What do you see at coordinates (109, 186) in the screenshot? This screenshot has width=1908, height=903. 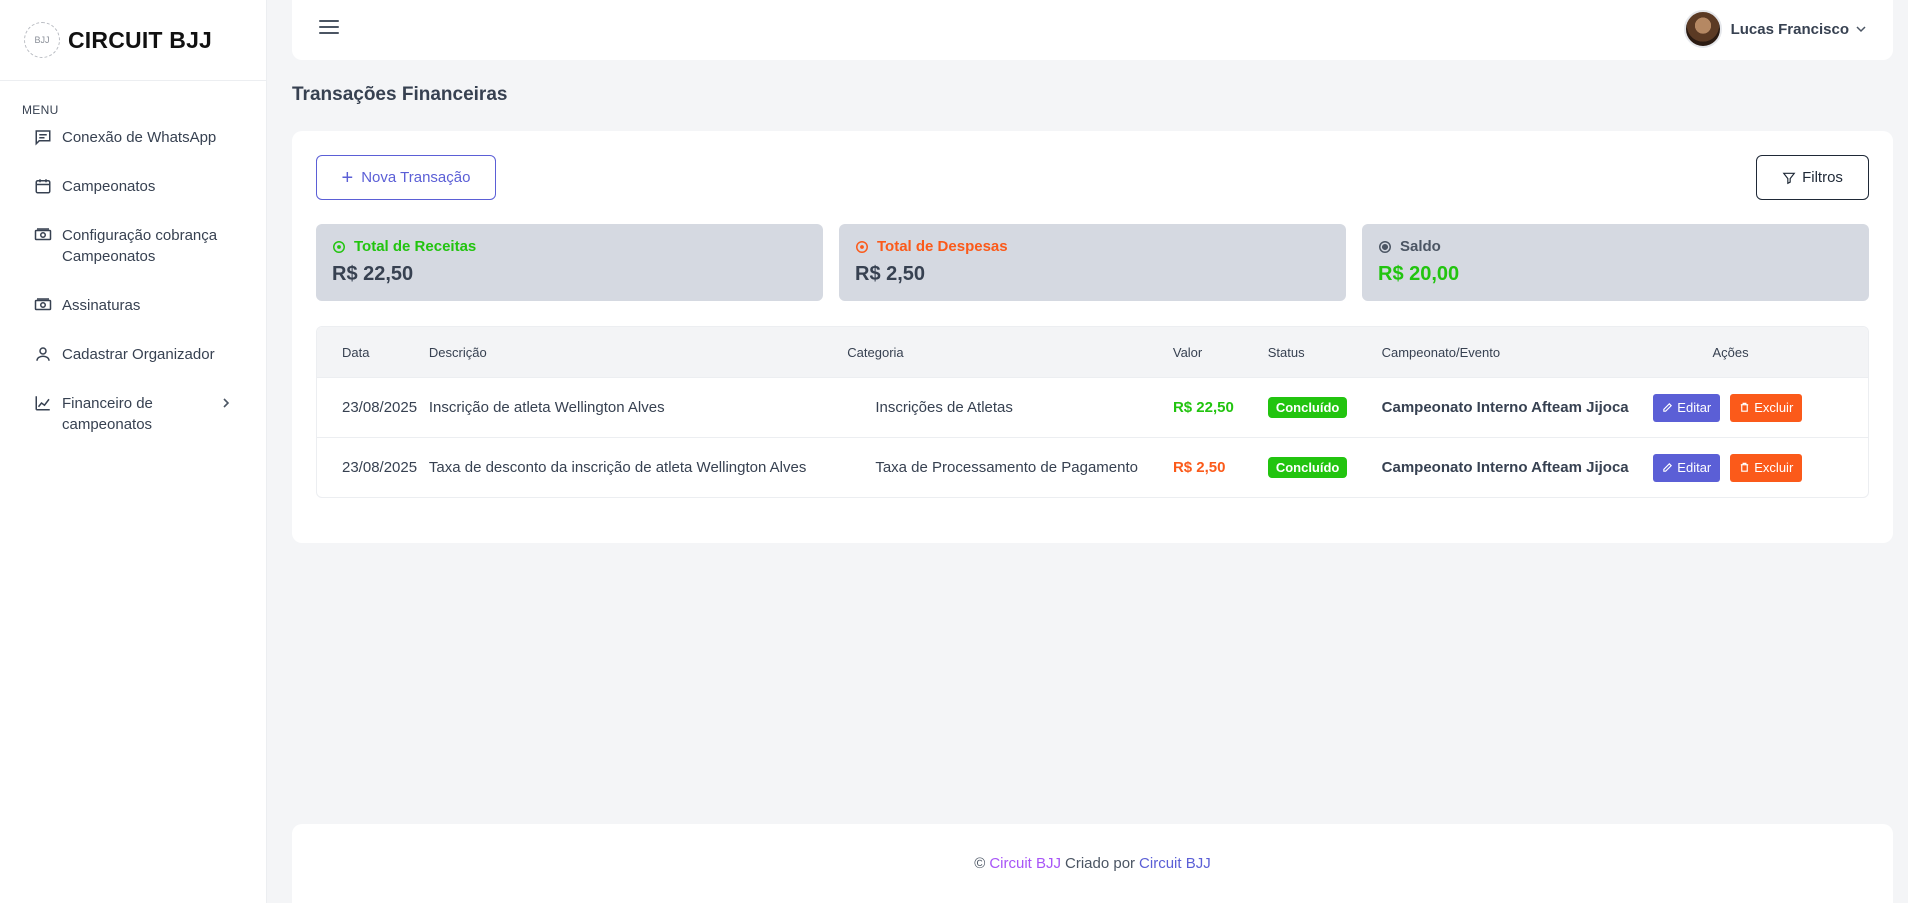 I see `sidebar-item-label: Campeonatos` at bounding box center [109, 186].